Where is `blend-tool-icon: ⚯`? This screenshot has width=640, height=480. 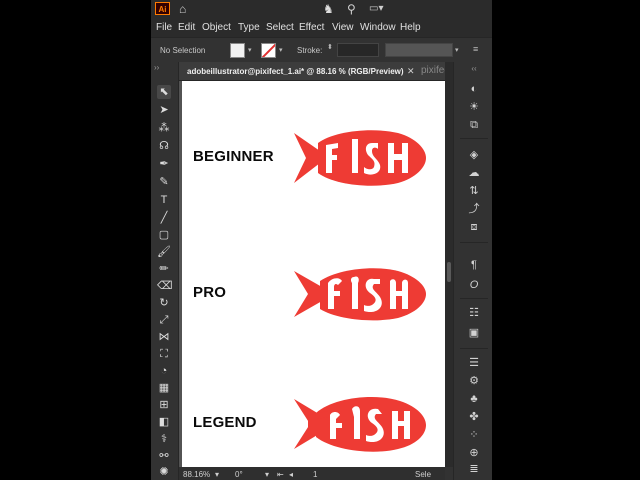
blend-tool-icon: ⚯ is located at coordinates (164, 456).